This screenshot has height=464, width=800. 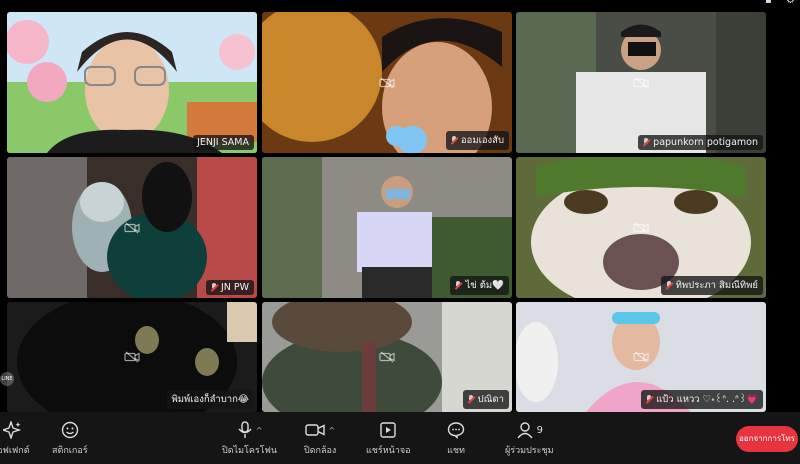 What do you see at coordinates (388, 430) in the screenshot?
I see `share-screen-icon` at bounding box center [388, 430].